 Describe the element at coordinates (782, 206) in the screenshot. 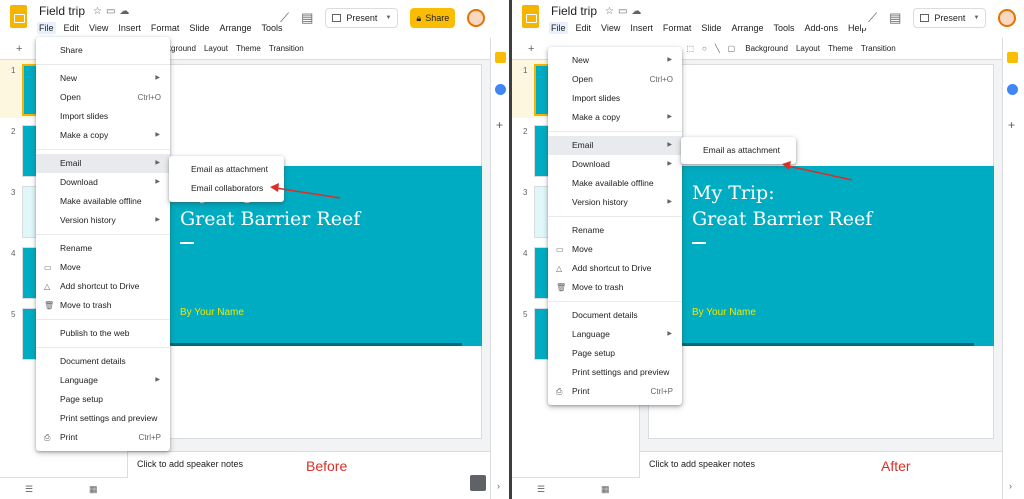

I see `slide-title: My Trip:Great Barrier Reef` at that location.